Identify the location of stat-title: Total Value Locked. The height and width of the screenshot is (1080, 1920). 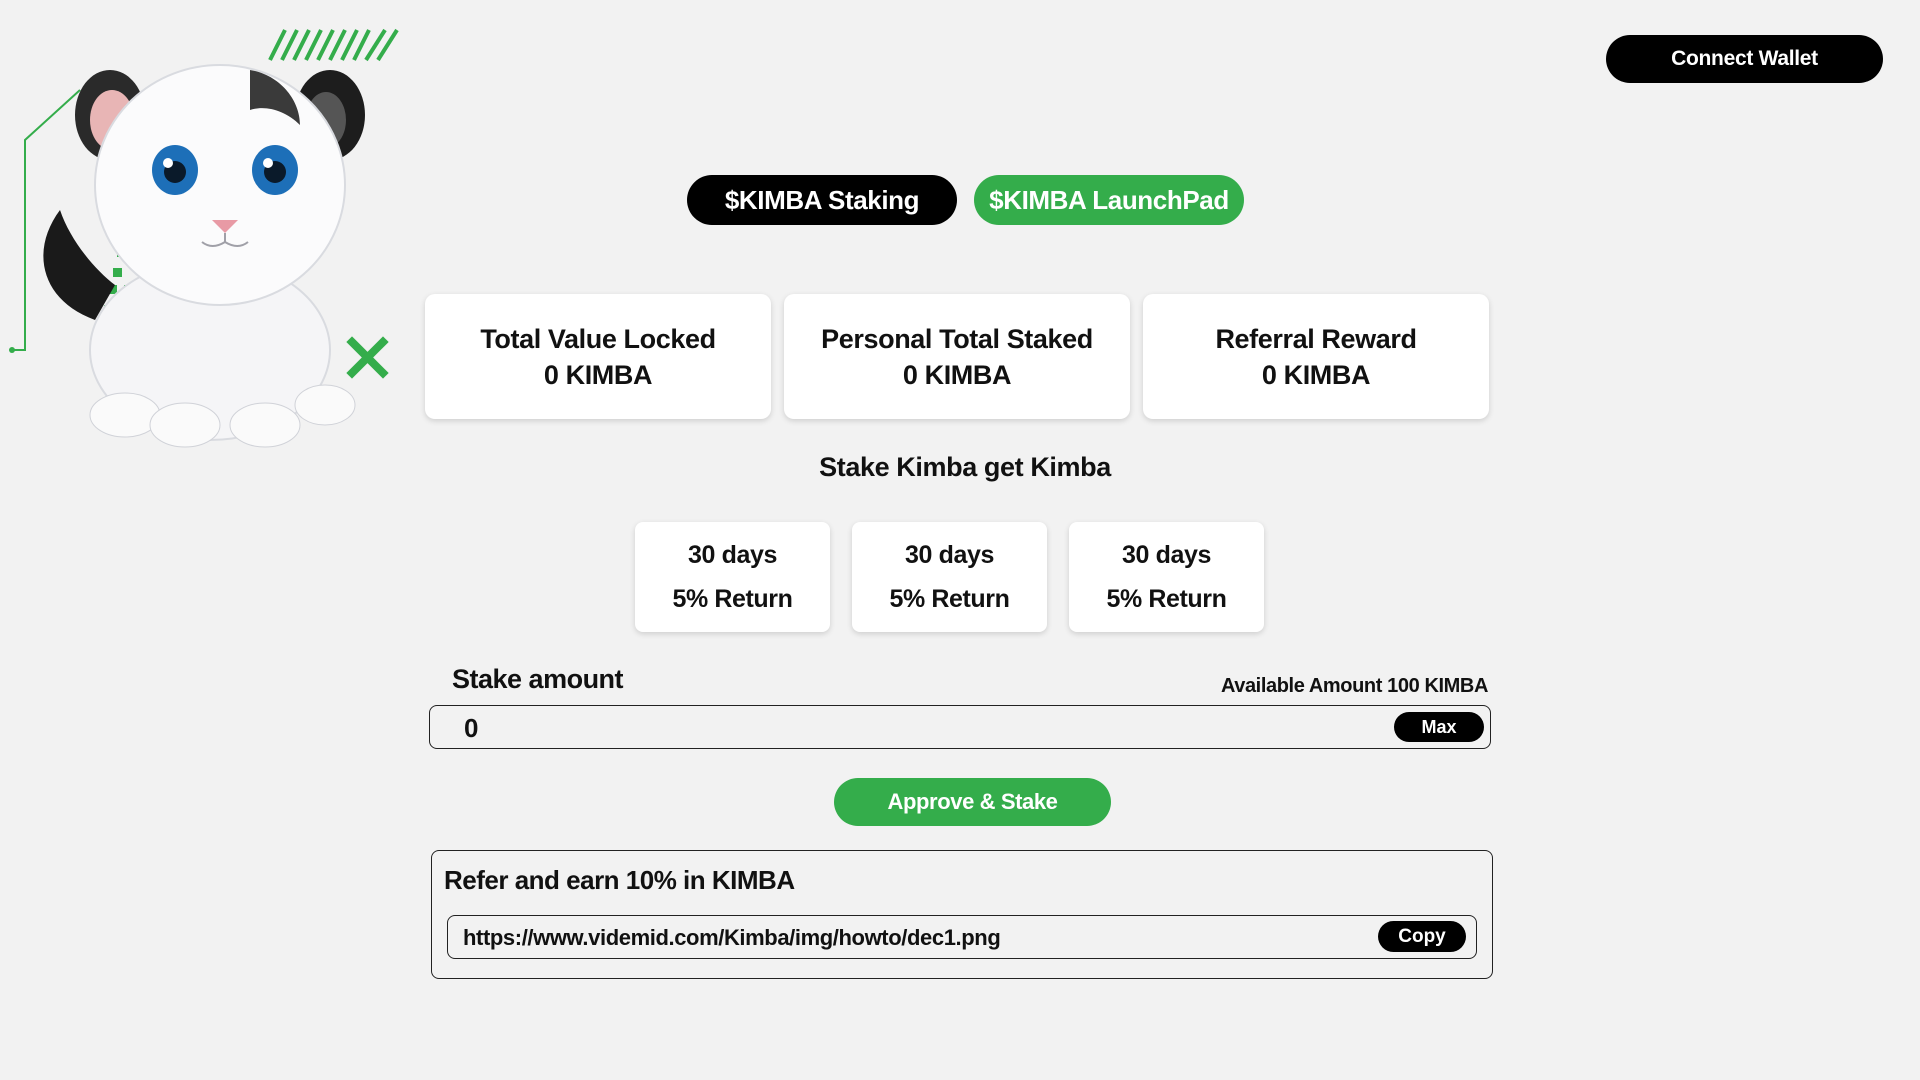
(598, 338).